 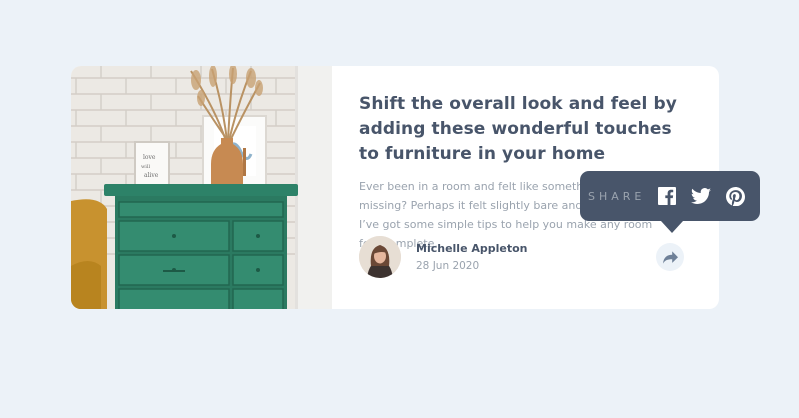 What do you see at coordinates (617, 196) in the screenshot?
I see `share-label: SHARE` at bounding box center [617, 196].